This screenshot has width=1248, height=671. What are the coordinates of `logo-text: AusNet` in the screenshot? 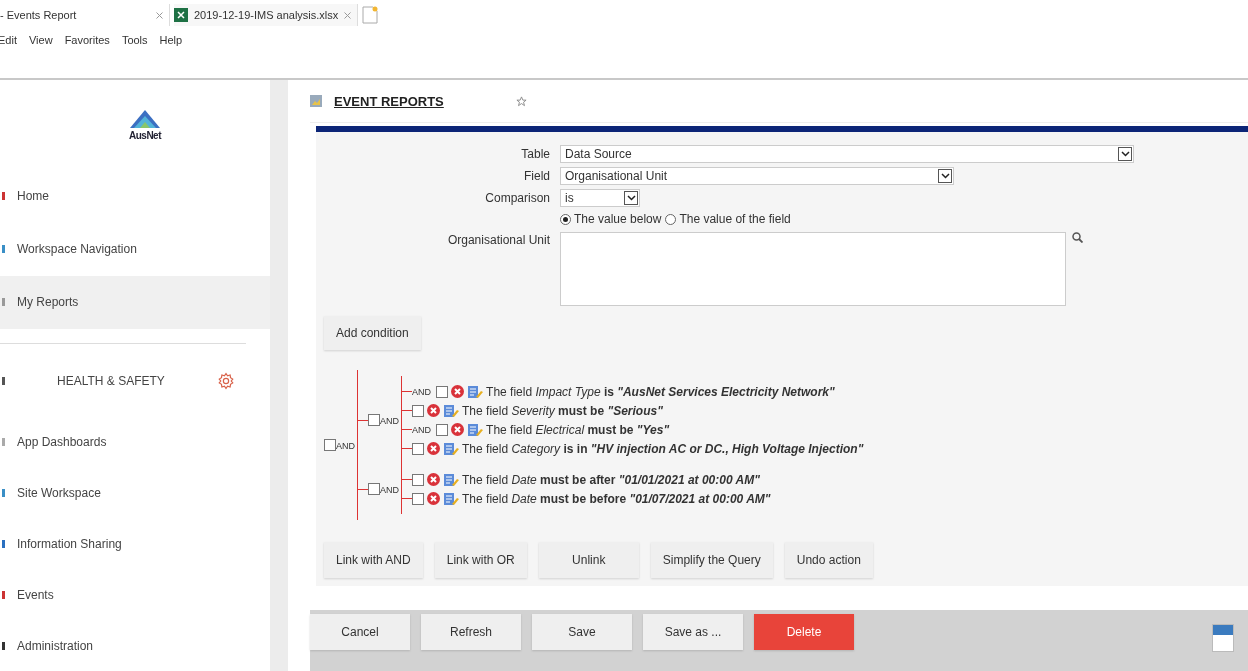 It's located at (145, 135).